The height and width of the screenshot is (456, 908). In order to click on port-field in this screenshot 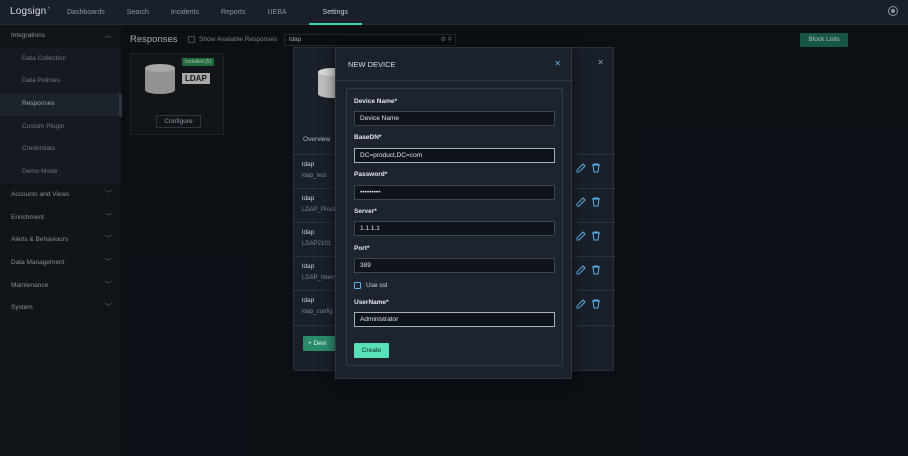, I will do `click(454, 265)`.